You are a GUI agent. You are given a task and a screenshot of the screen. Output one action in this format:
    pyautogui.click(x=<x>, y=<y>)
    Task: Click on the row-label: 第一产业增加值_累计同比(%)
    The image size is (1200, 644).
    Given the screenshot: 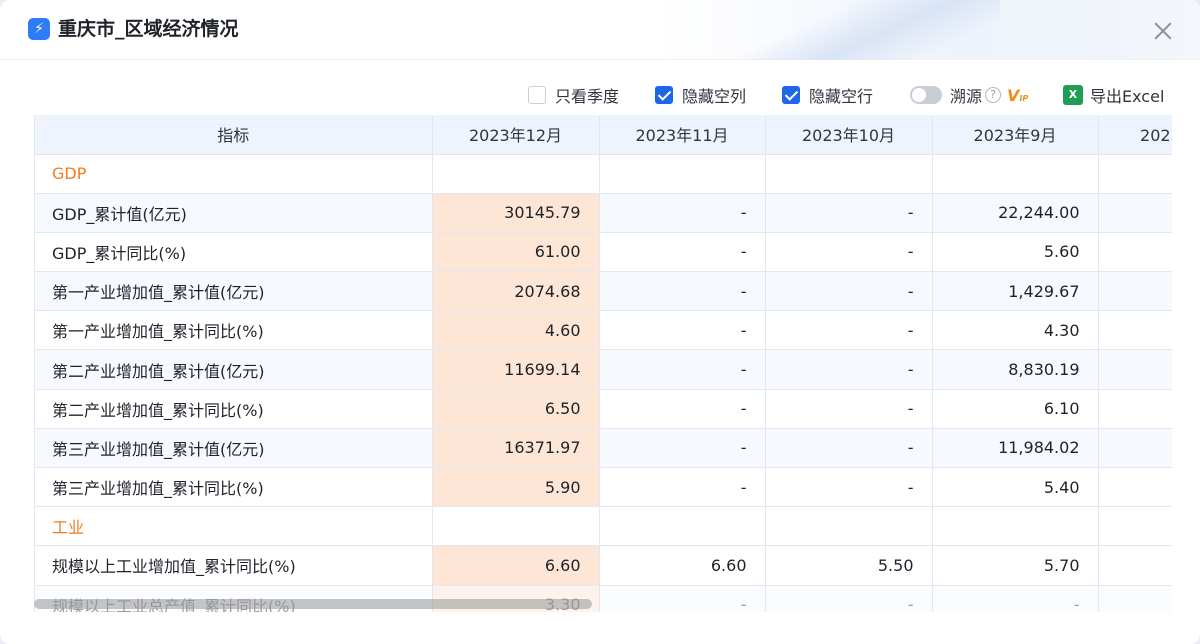 What is the action you would take?
    pyautogui.click(x=234, y=330)
    